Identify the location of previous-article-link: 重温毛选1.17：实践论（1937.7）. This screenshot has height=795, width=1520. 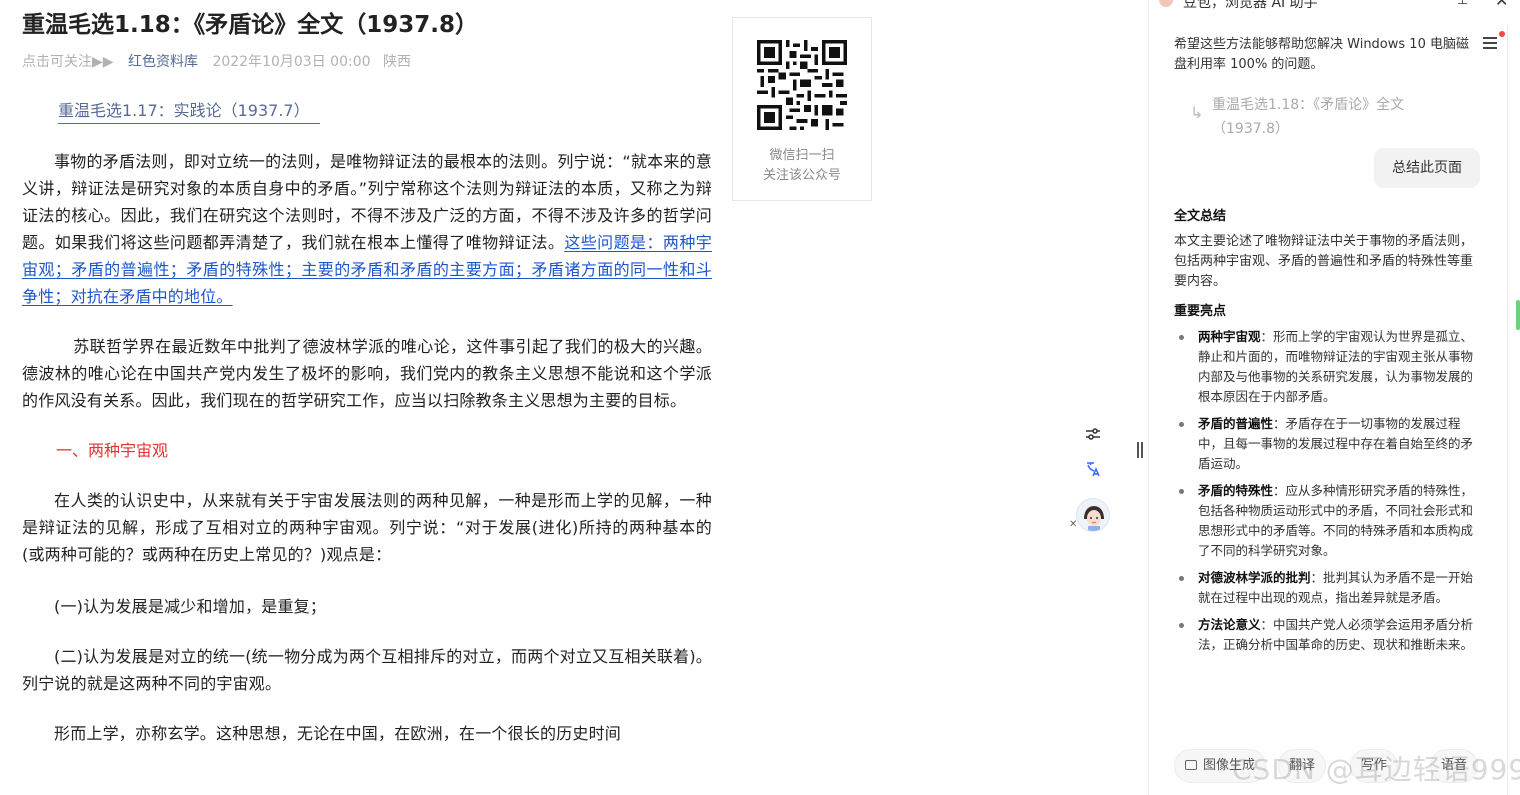
(189, 111).